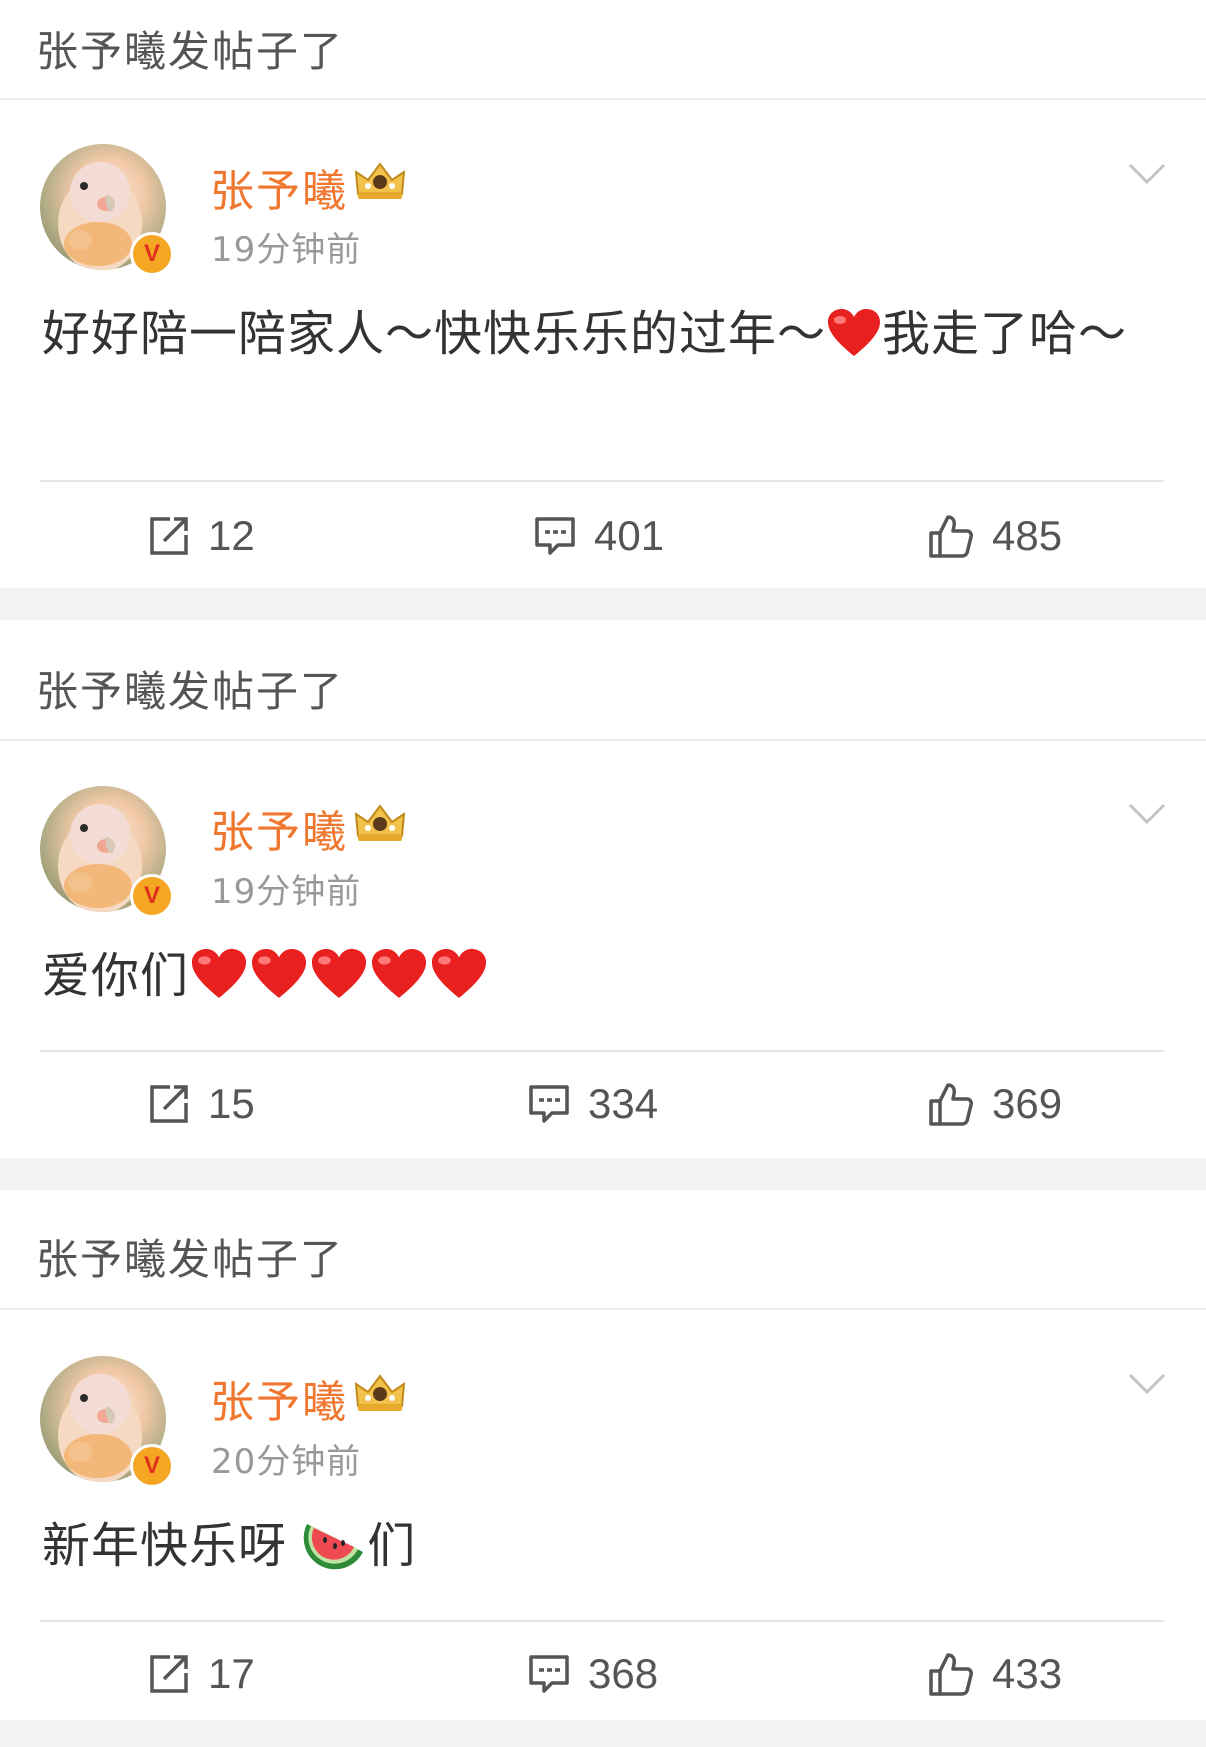  I want to click on repost-button: 15, so click(201, 1104).